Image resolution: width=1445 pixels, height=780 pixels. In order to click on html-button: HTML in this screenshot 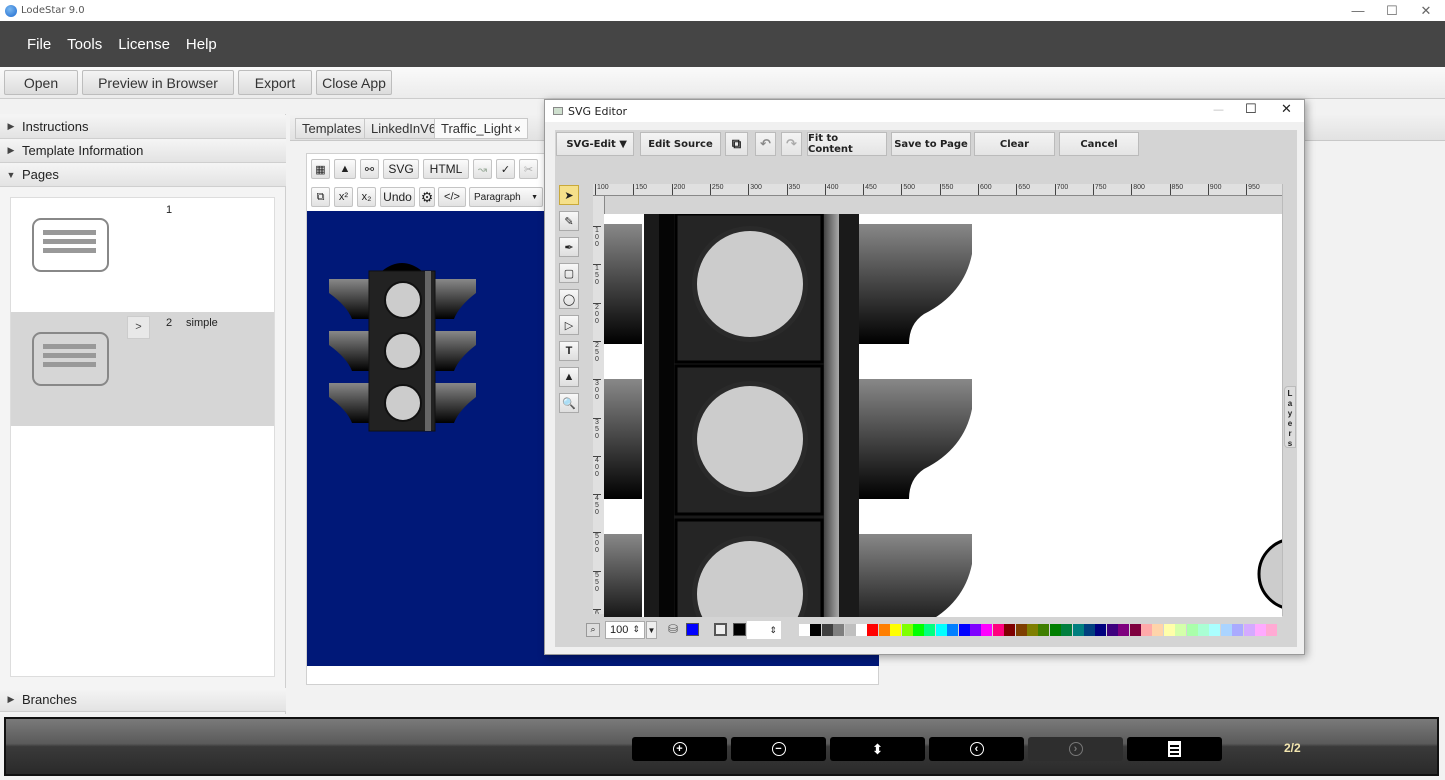, I will do `click(446, 169)`.